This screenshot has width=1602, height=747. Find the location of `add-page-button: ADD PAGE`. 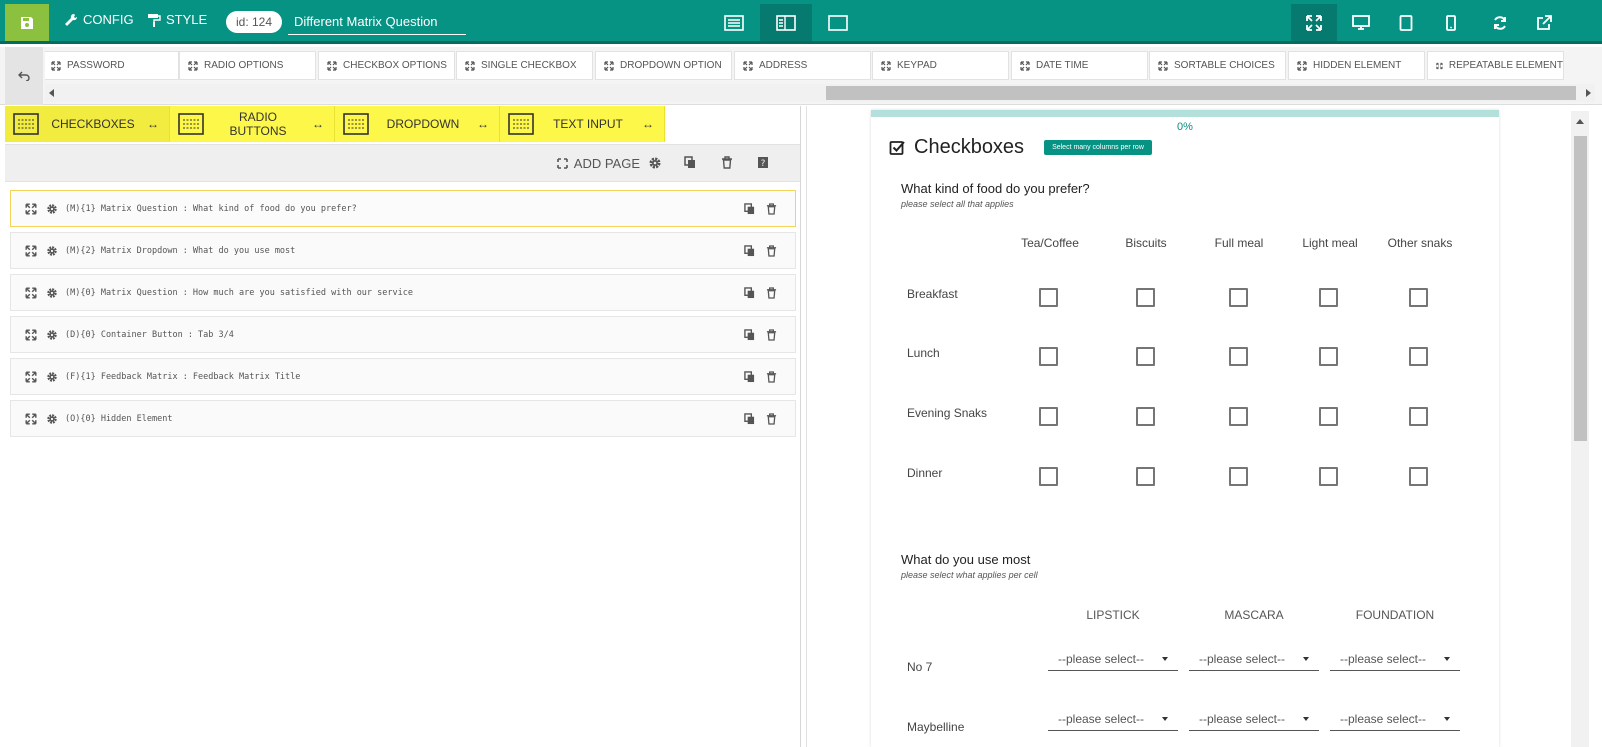

add-page-button: ADD PAGE is located at coordinates (598, 163).